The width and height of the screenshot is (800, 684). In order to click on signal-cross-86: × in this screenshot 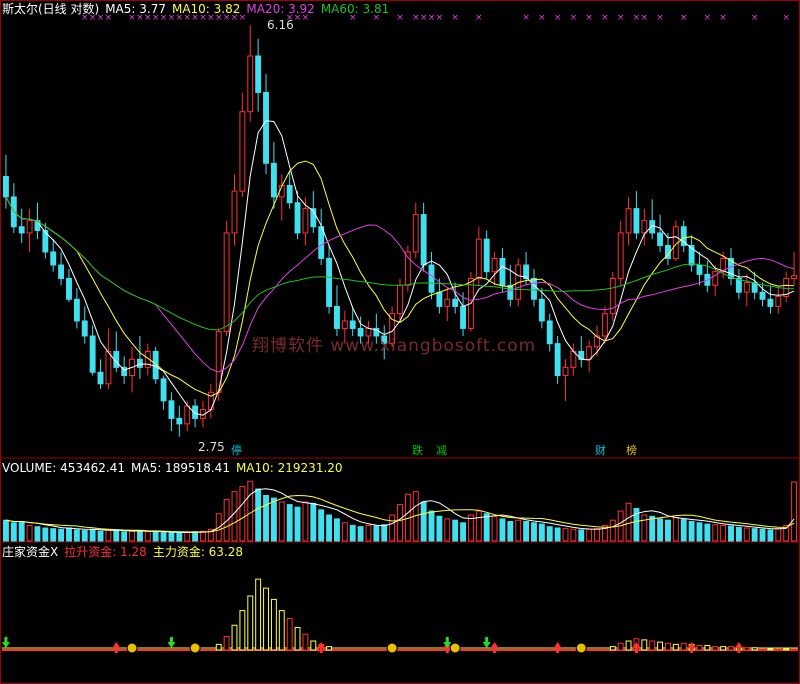, I will do `click(684, 18)`.